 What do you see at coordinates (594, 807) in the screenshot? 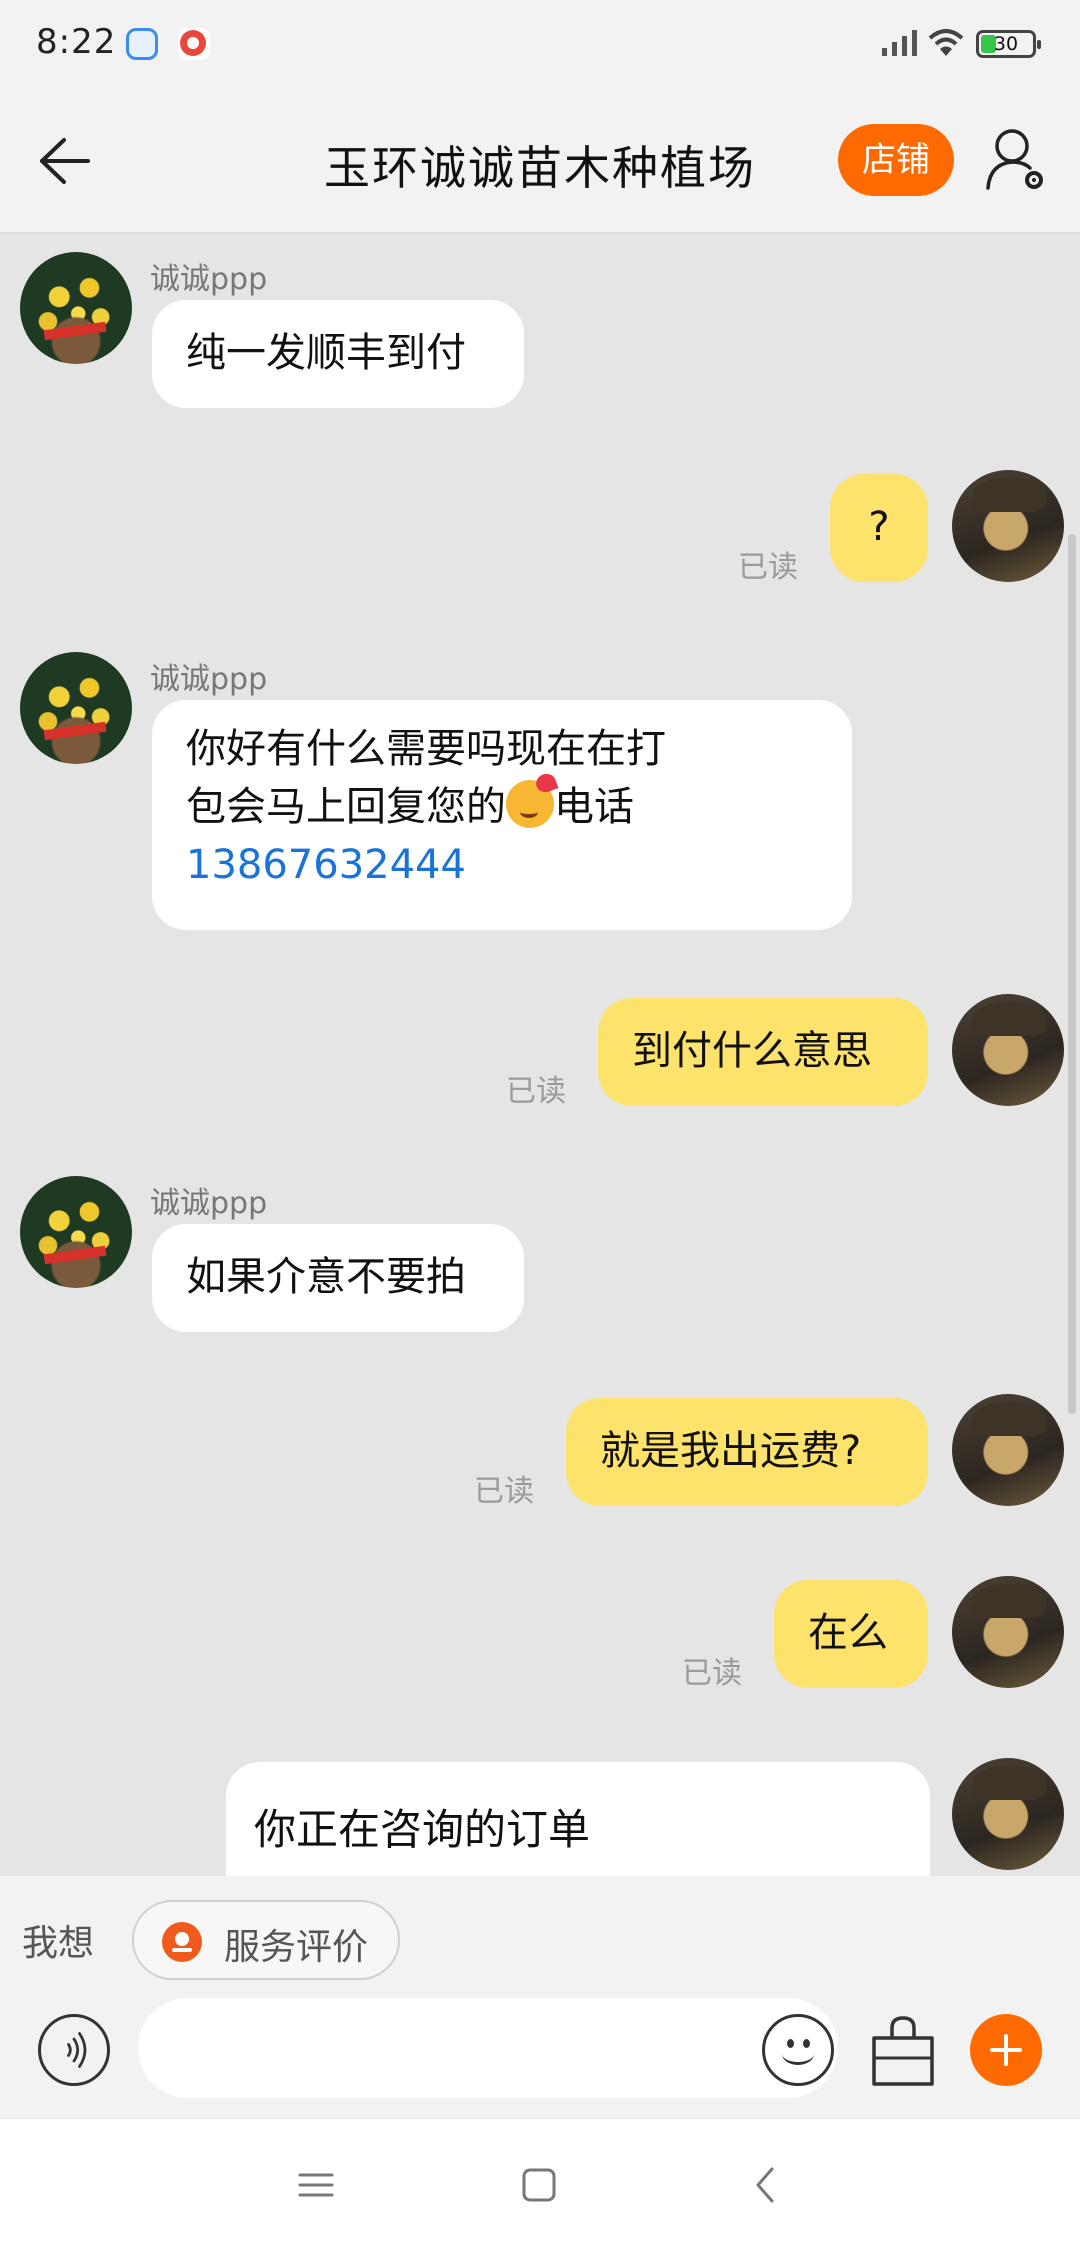
I see `message-line-text: 电话` at bounding box center [594, 807].